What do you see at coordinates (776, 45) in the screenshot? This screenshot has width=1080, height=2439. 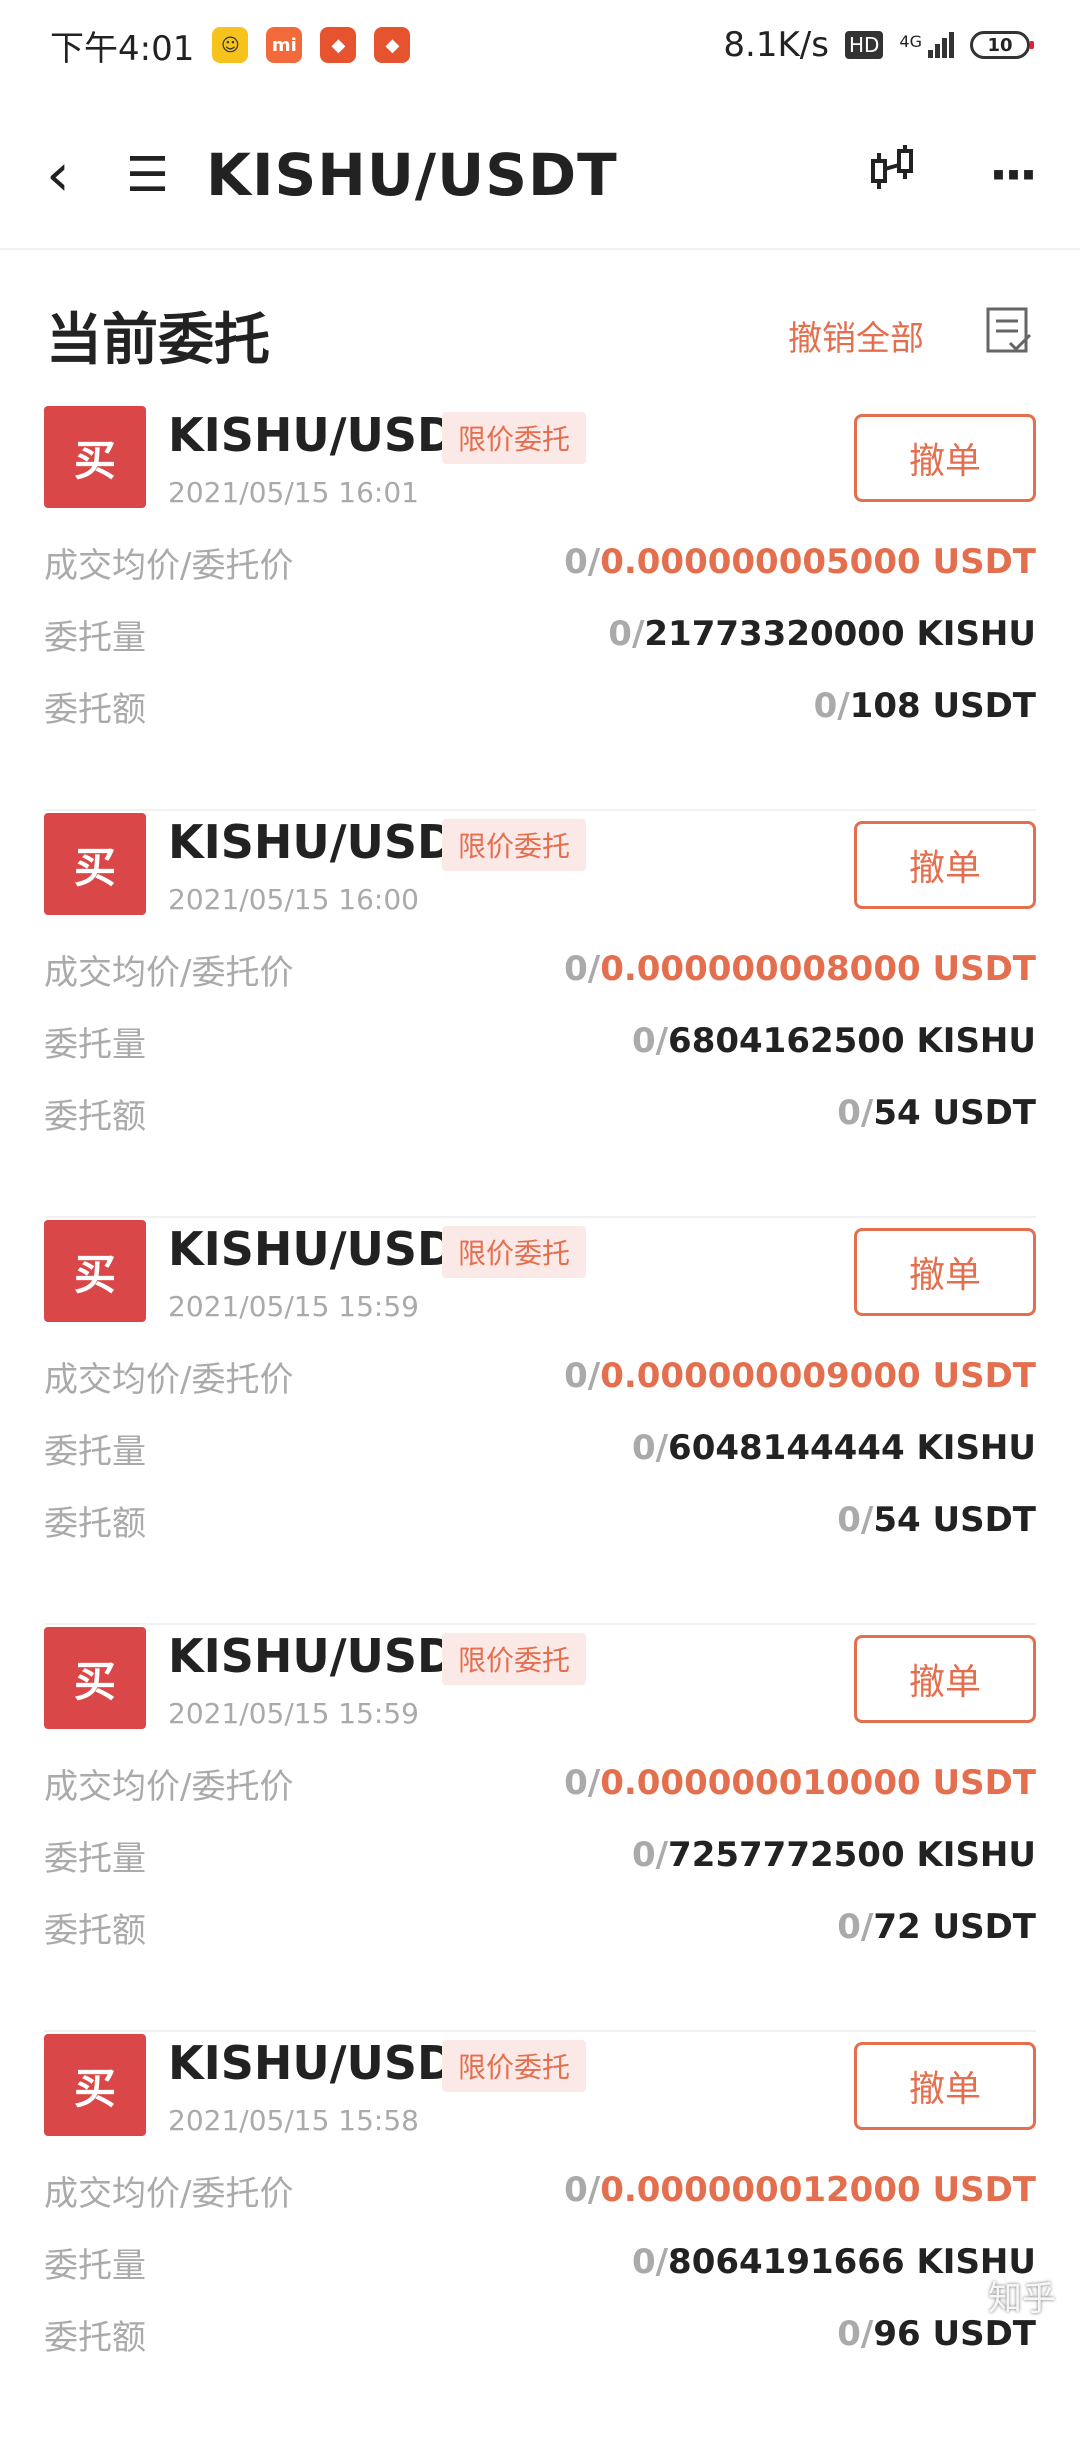 I see `network-speed: 8.1K/s` at bounding box center [776, 45].